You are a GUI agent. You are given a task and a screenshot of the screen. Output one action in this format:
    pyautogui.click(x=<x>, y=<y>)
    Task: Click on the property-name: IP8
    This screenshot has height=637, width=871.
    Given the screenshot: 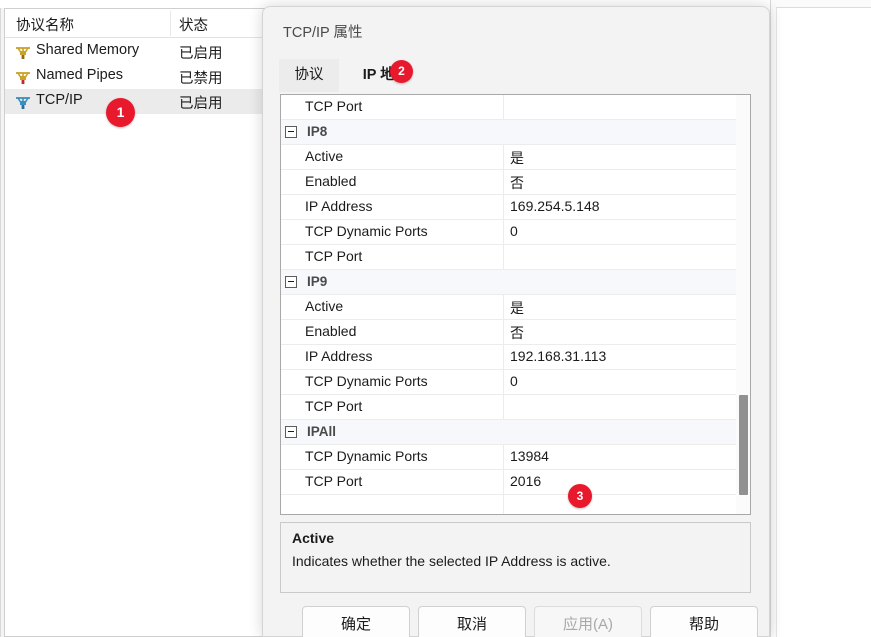 What is the action you would take?
    pyautogui.click(x=317, y=131)
    